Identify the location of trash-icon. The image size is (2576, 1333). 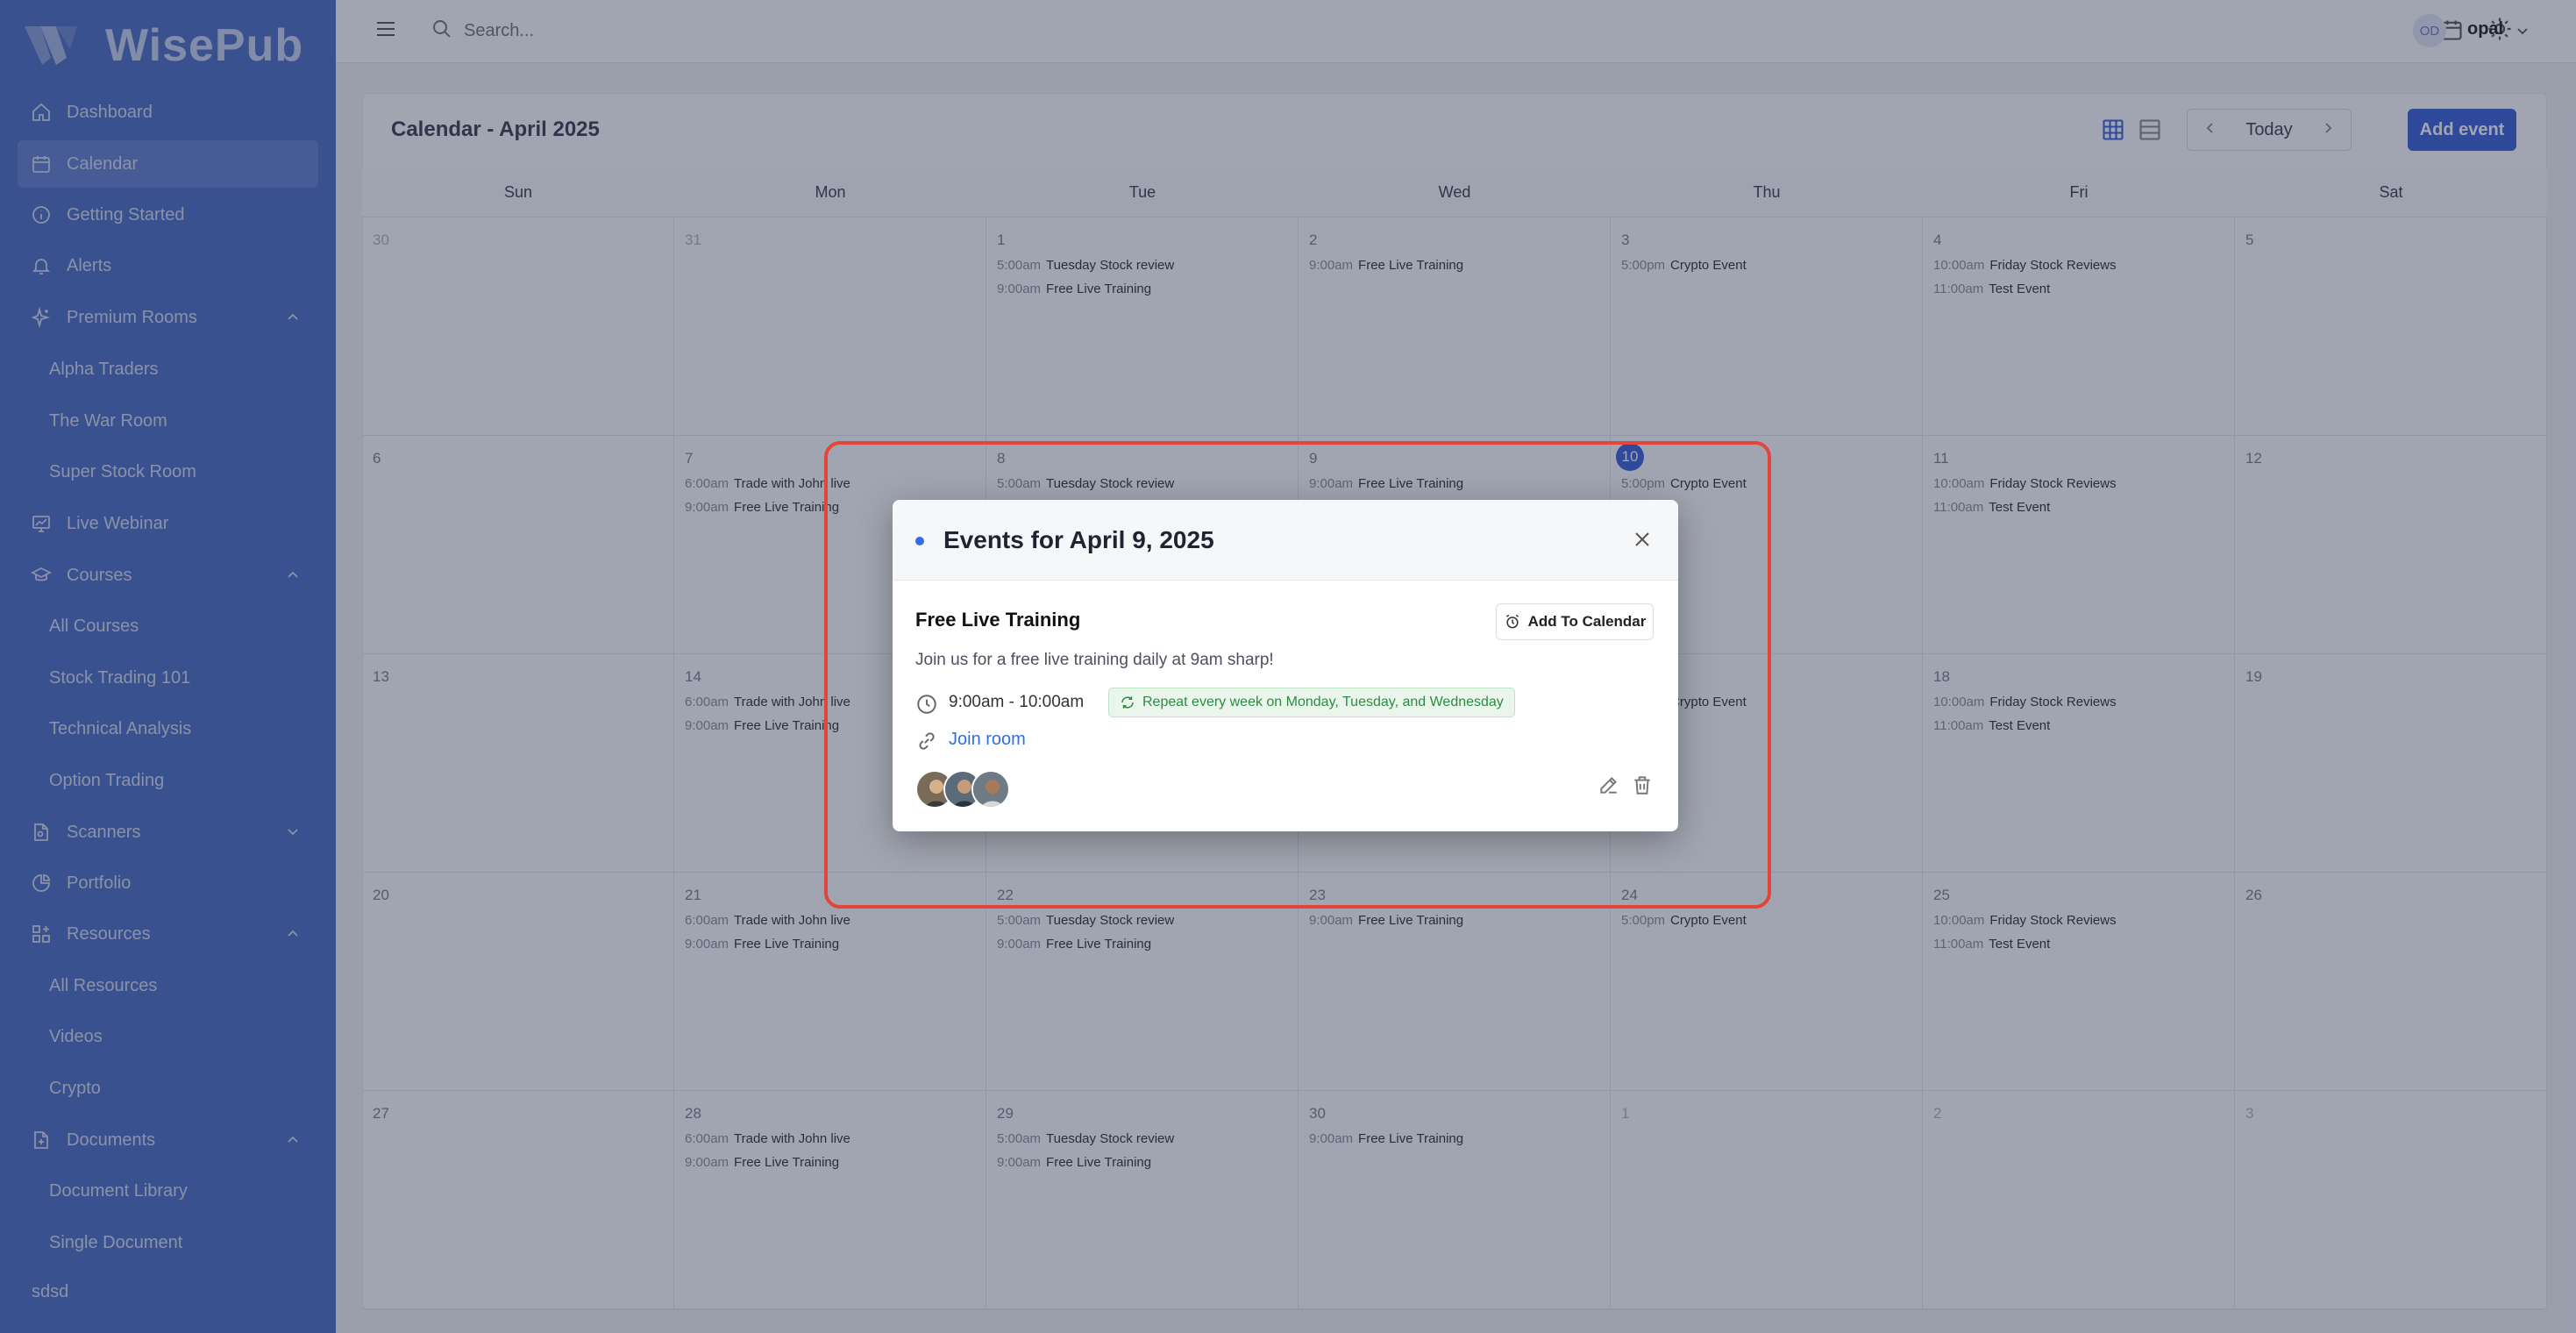
(1642, 787).